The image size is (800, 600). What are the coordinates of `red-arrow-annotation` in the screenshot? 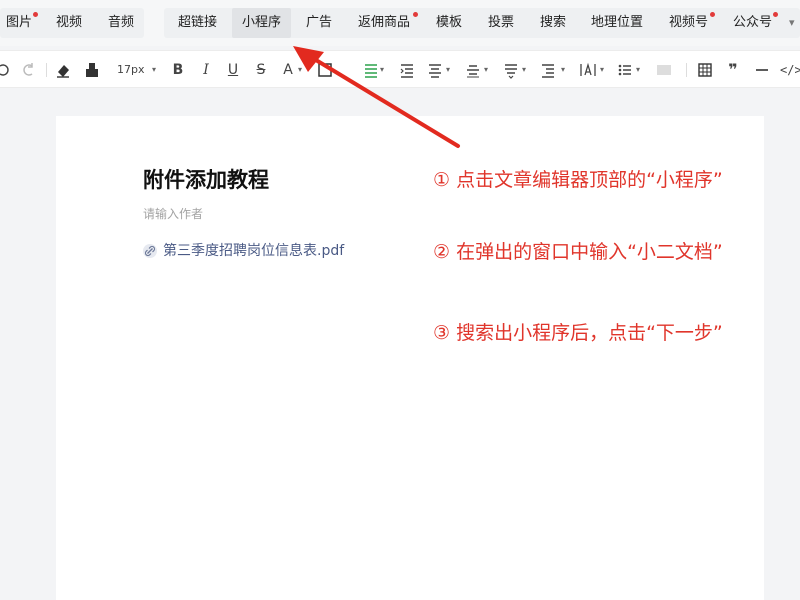 It's located at (376, 97).